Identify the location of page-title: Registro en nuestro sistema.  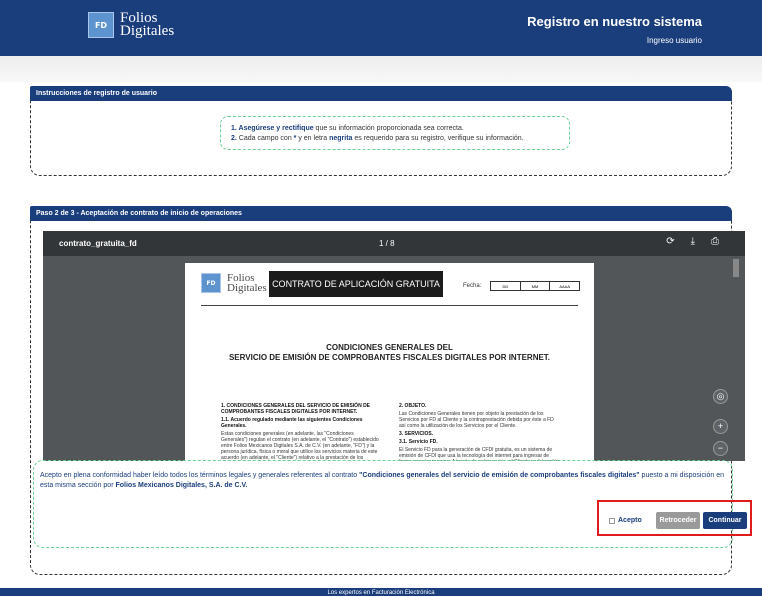
(614, 21).